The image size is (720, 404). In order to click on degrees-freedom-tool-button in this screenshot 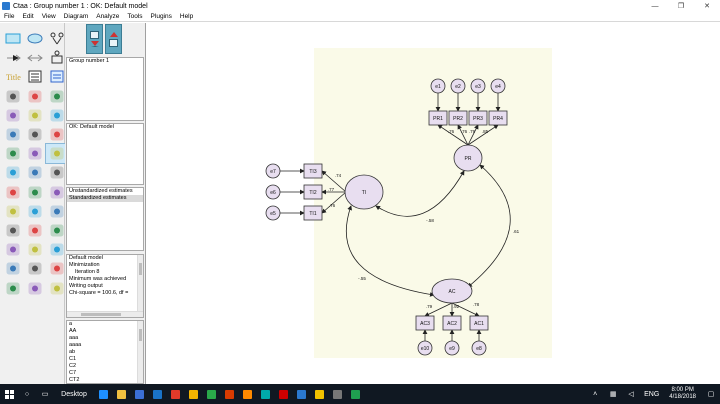, I will do `click(13, 268)`.